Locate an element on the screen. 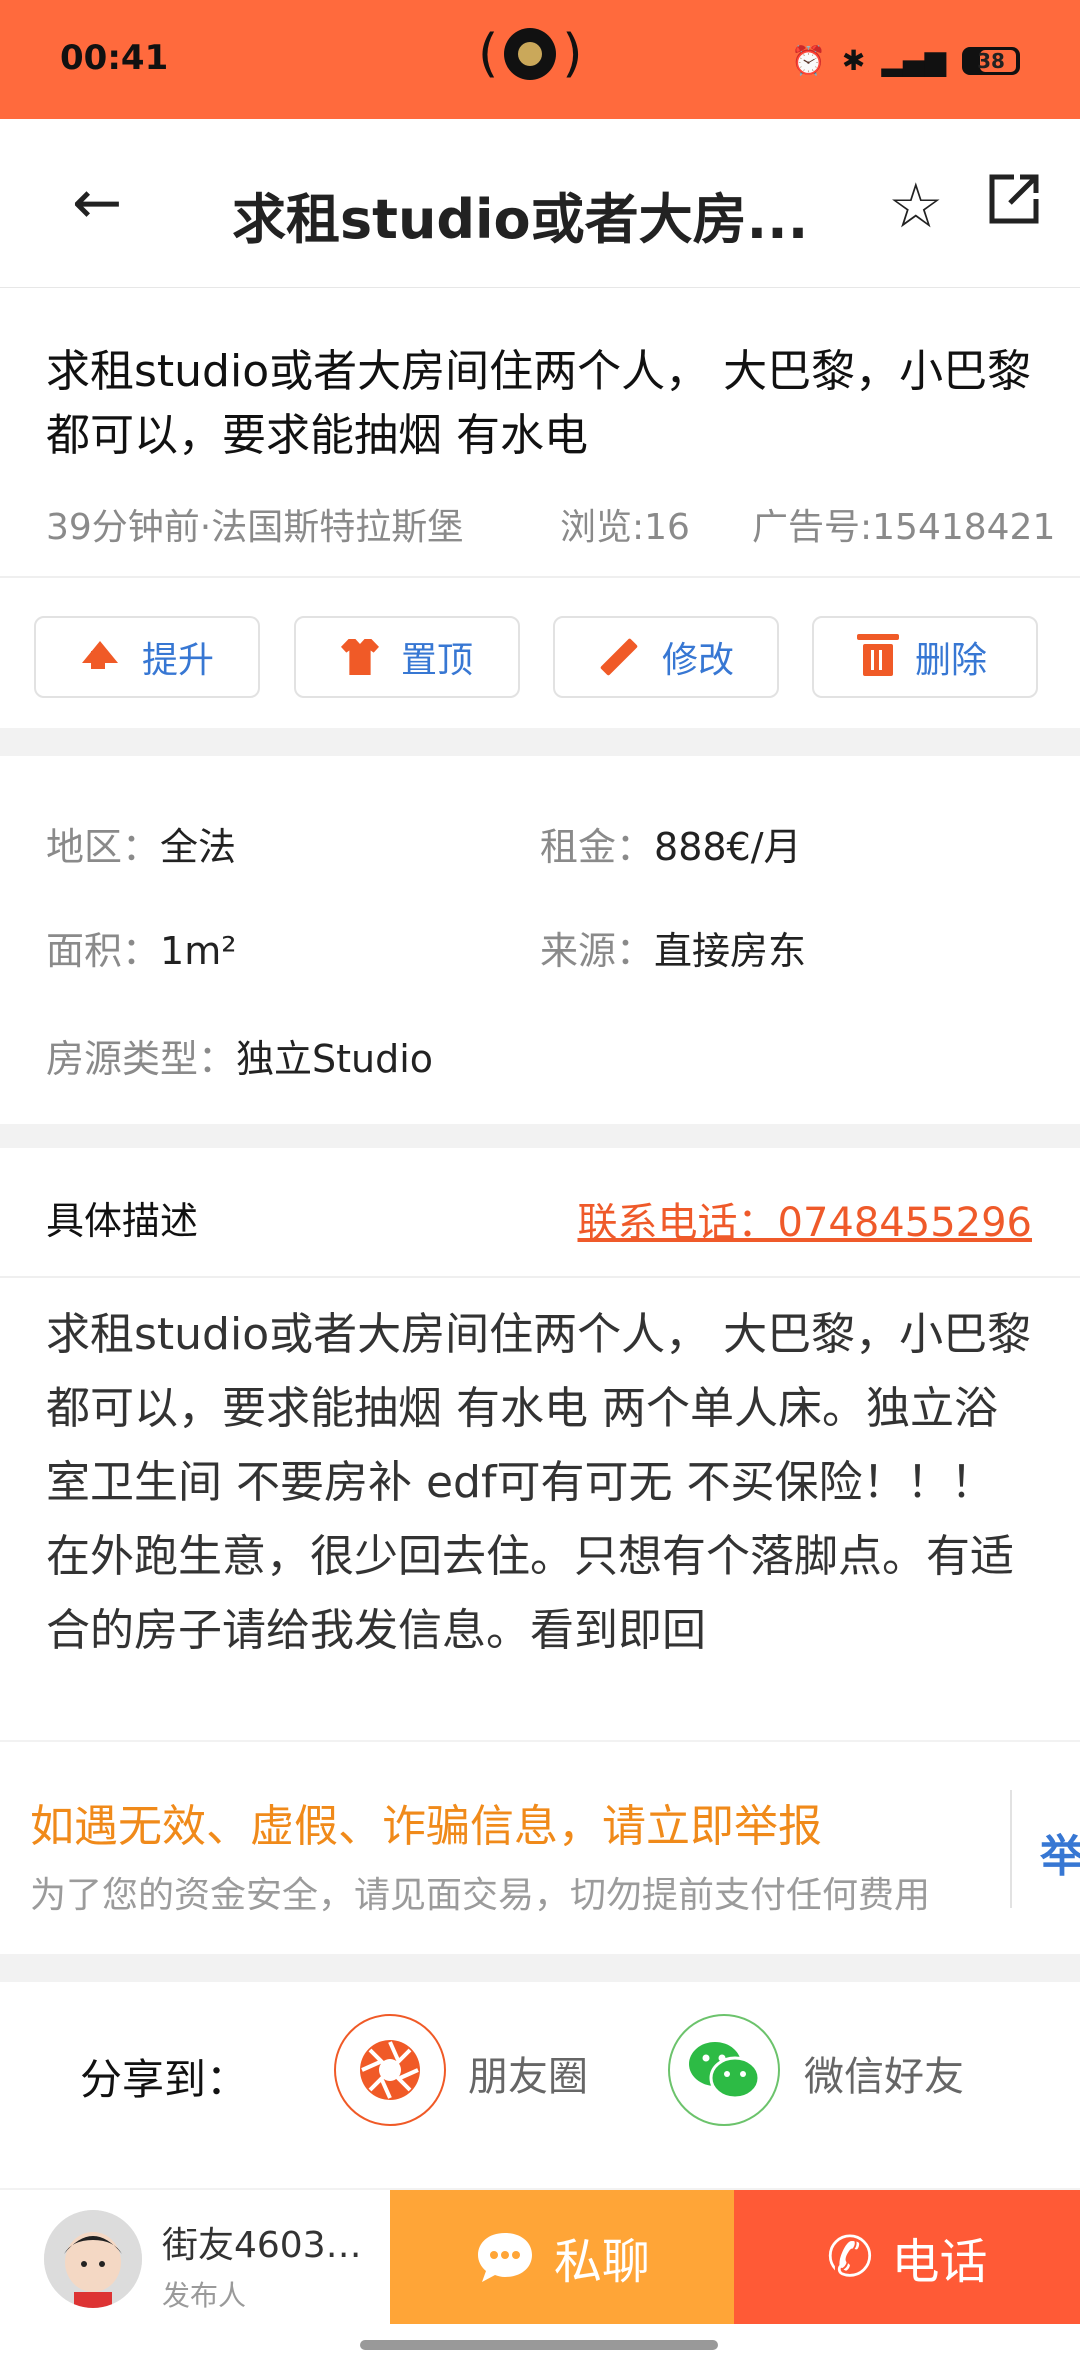 The height and width of the screenshot is (2376, 1080). area-row: 面积：1m² is located at coordinates (141, 951).